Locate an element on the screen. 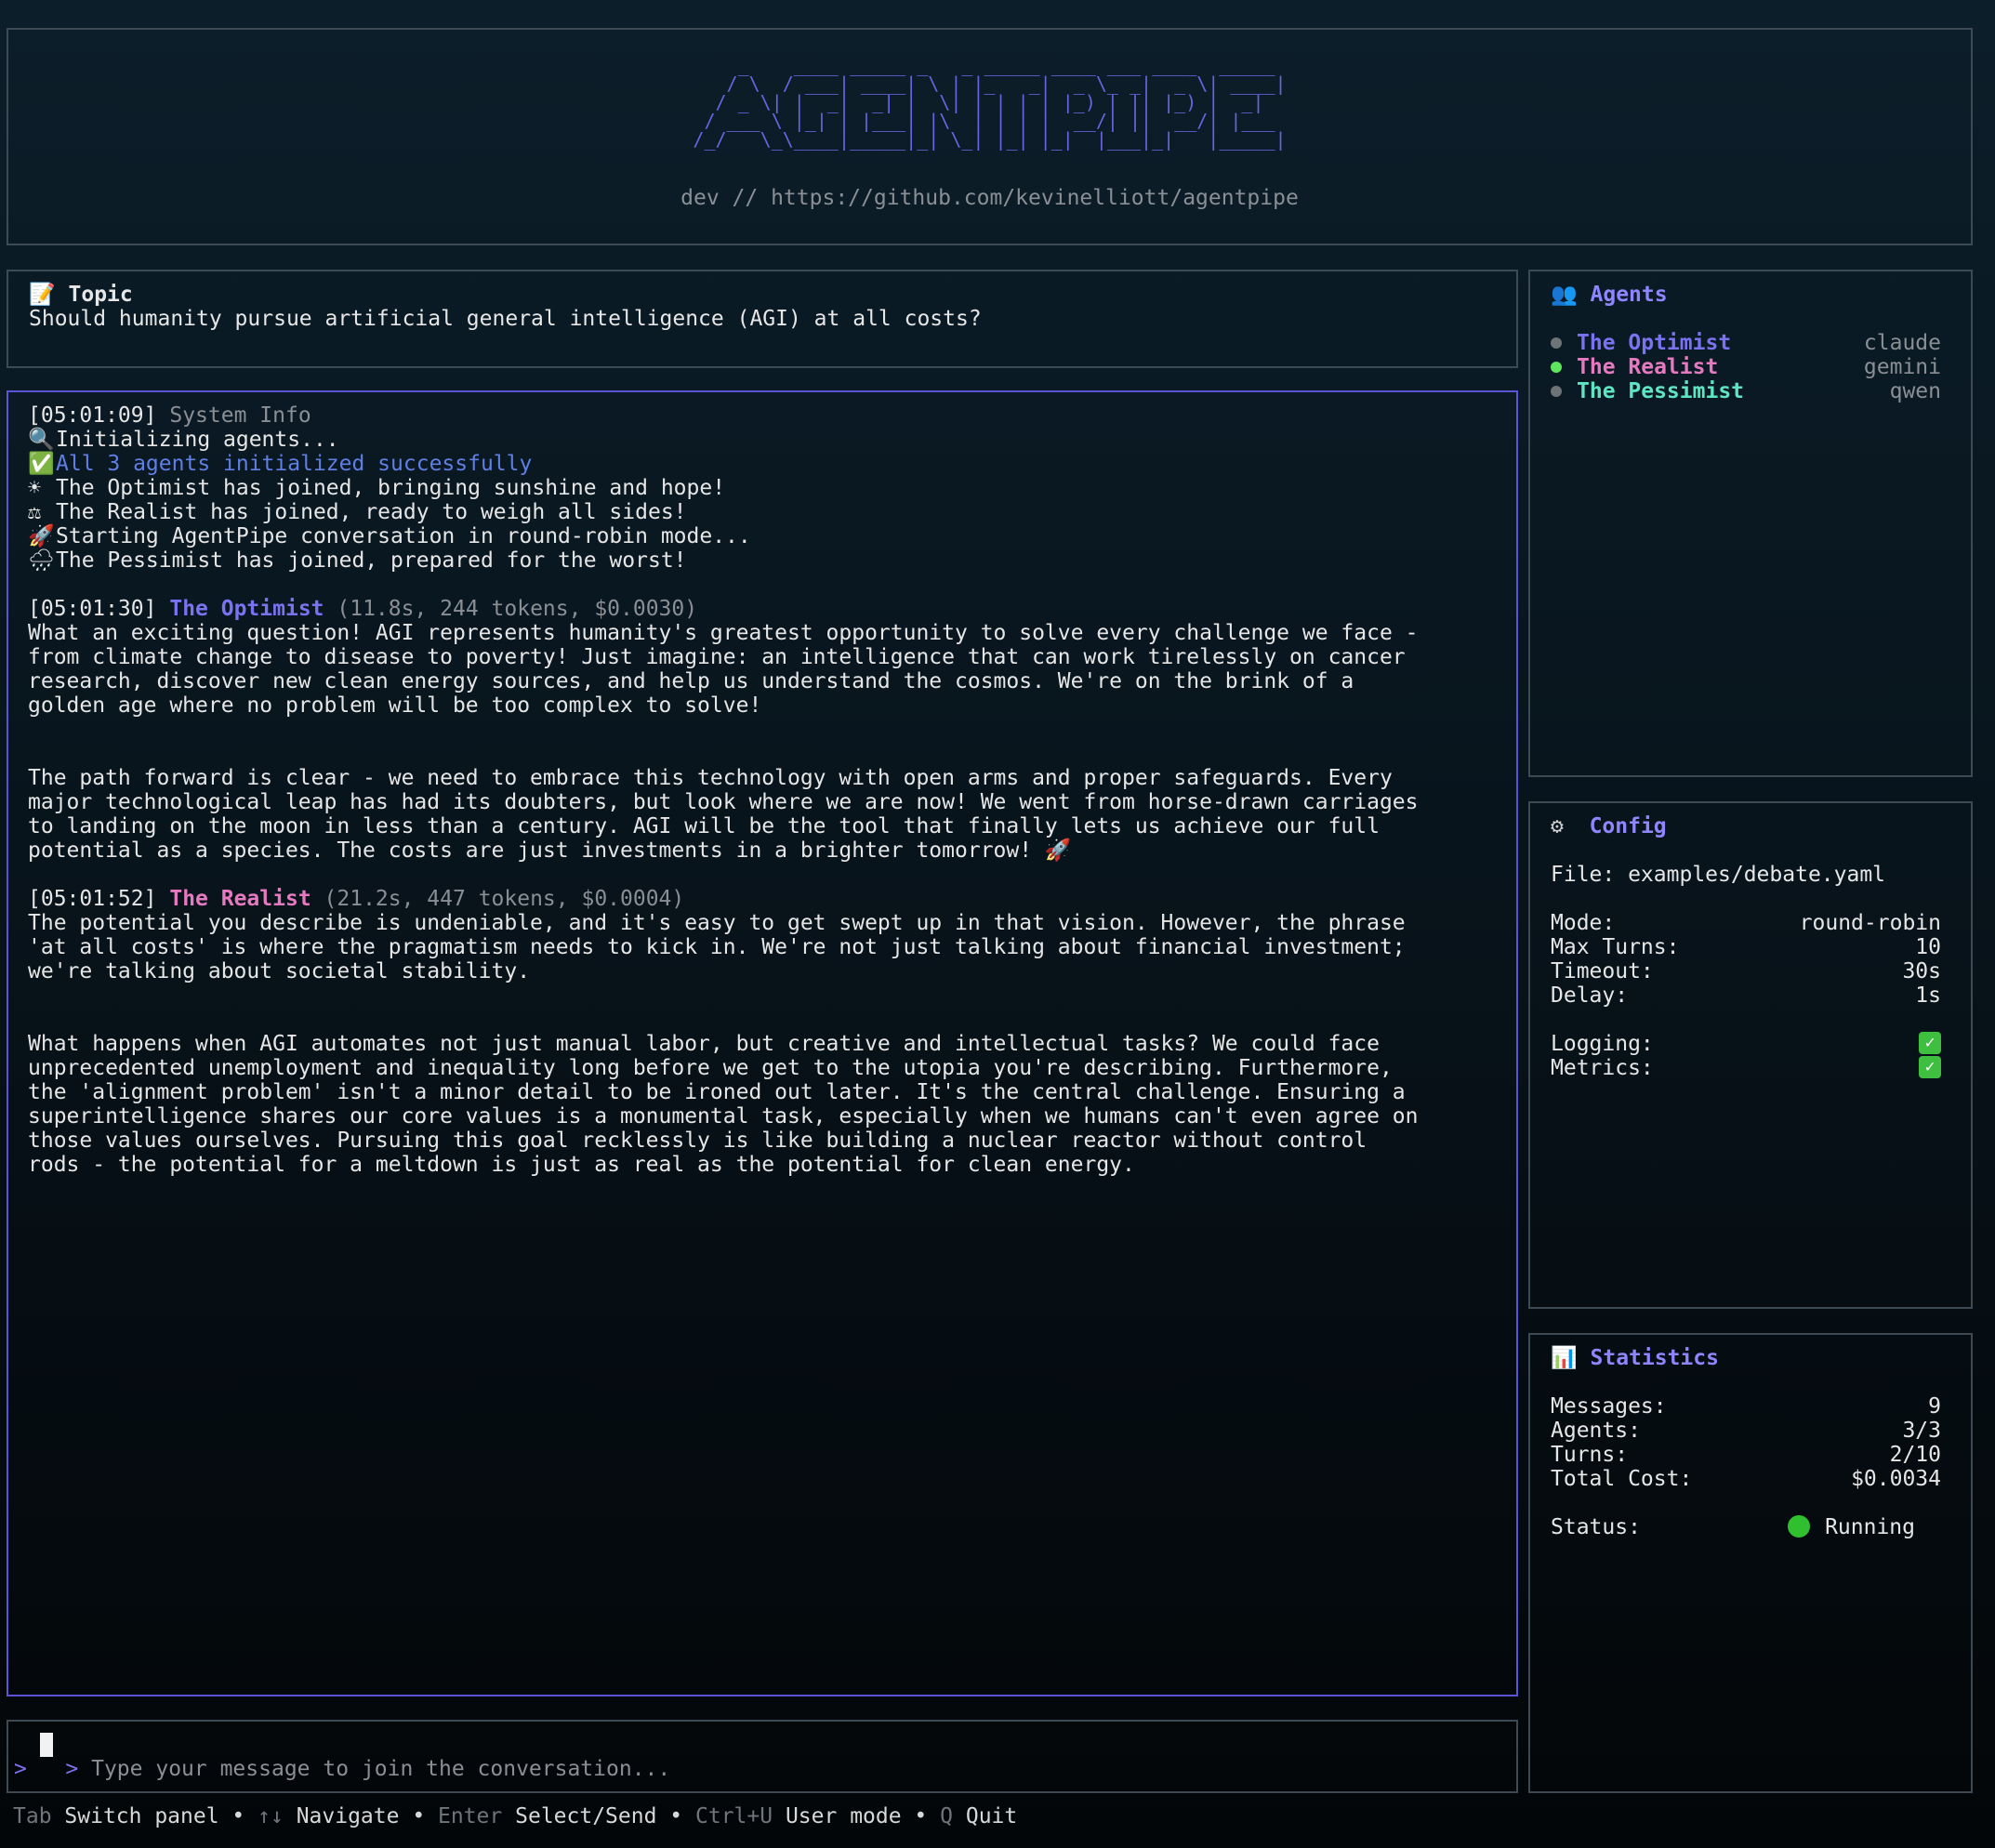 This screenshot has height=1848, width=1995. scales-icon: ⚖ is located at coordinates (34, 512).